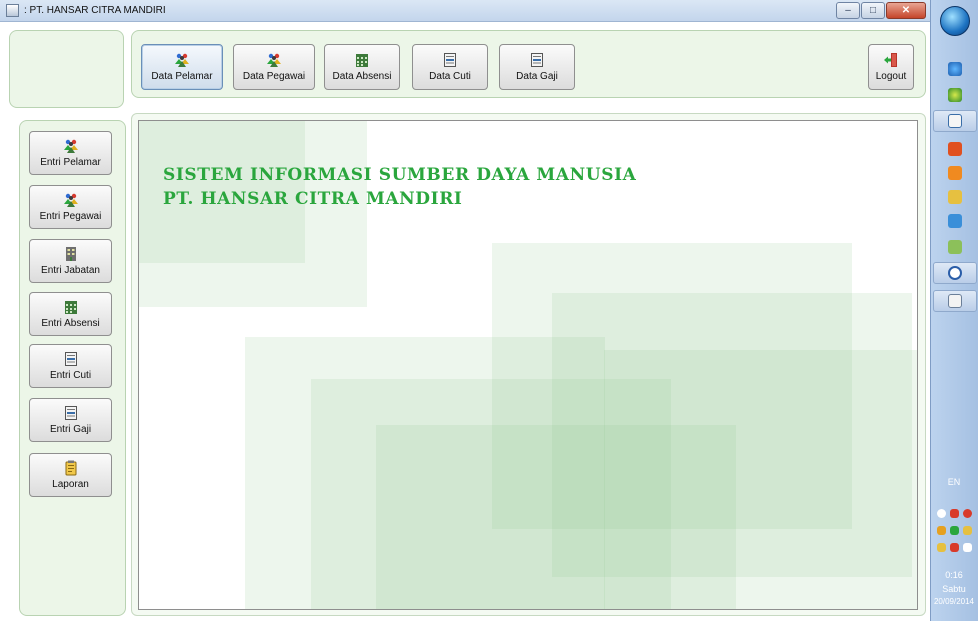  What do you see at coordinates (954, 575) in the screenshot?
I see `clock-time: 0:16` at bounding box center [954, 575].